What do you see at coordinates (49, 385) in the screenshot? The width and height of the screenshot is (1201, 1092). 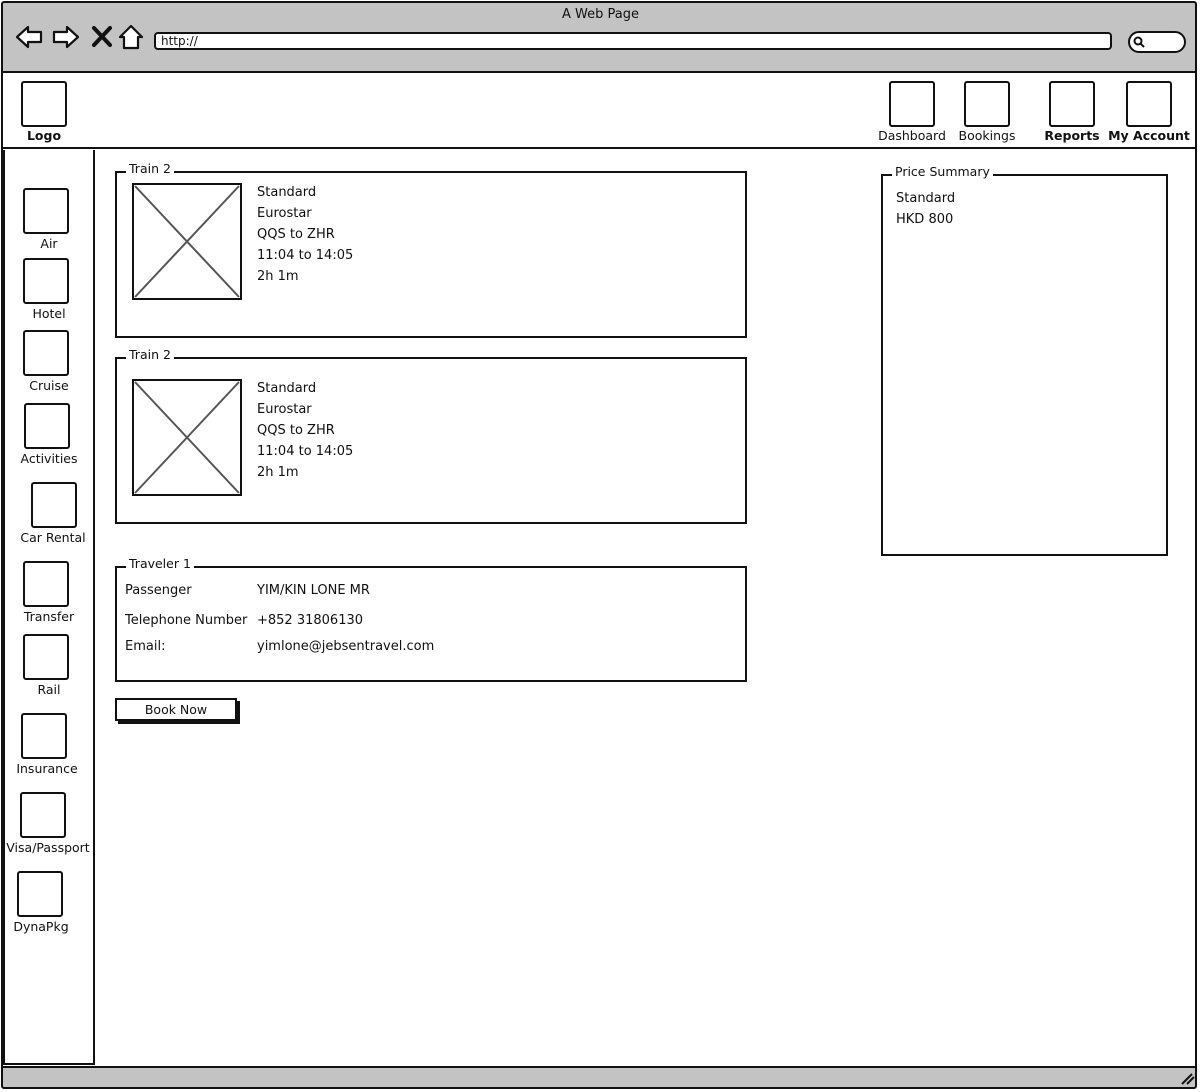 I see `sidebar-item-cruise: Cruise` at bounding box center [49, 385].